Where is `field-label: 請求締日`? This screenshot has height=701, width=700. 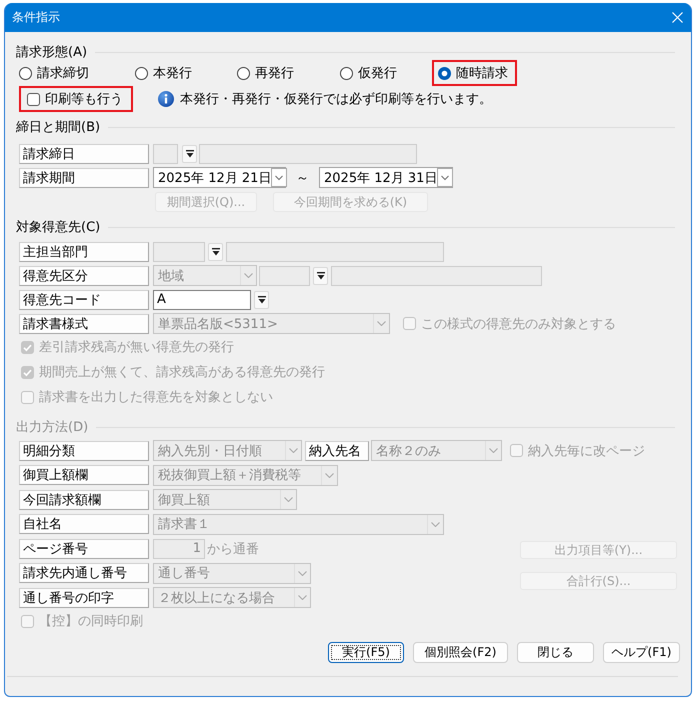
field-label: 請求締日 is located at coordinates (84, 154).